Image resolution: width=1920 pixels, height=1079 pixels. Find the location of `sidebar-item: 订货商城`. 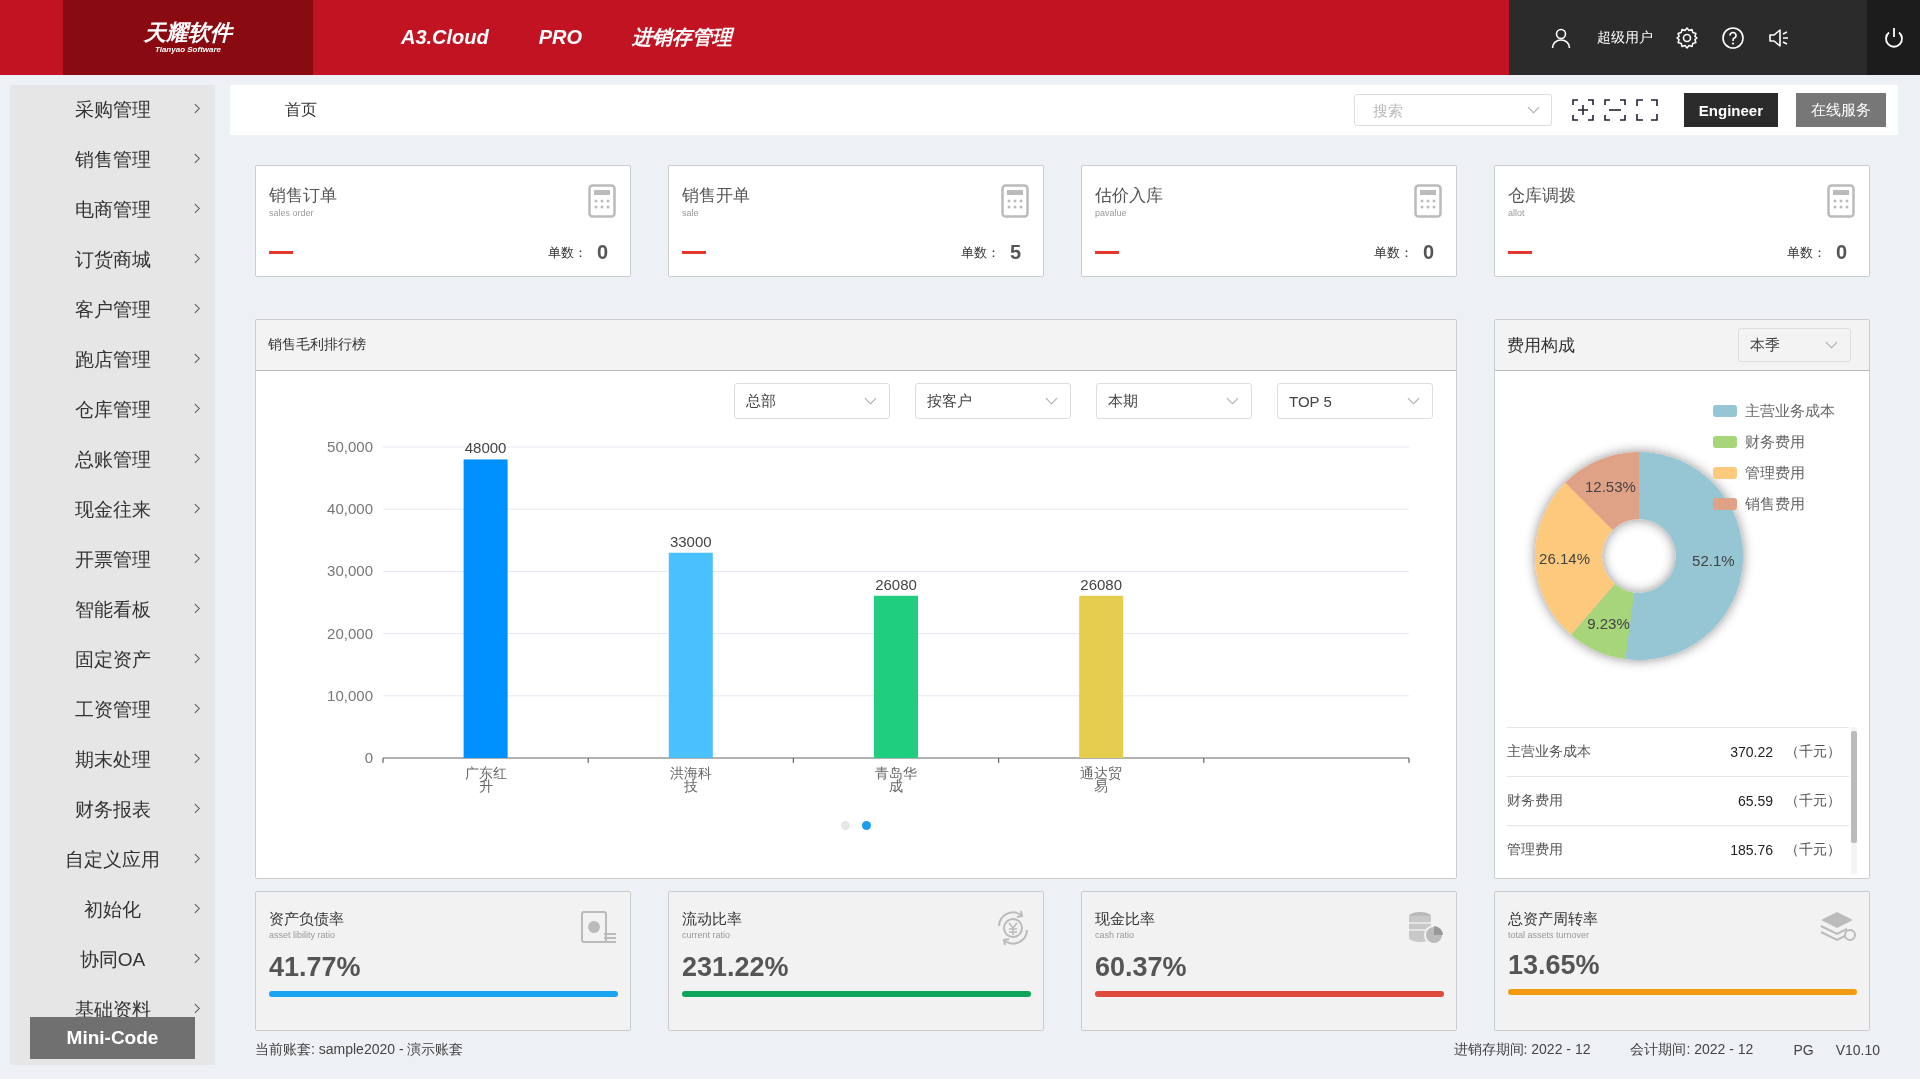

sidebar-item: 订货商城 is located at coordinates (112, 260).